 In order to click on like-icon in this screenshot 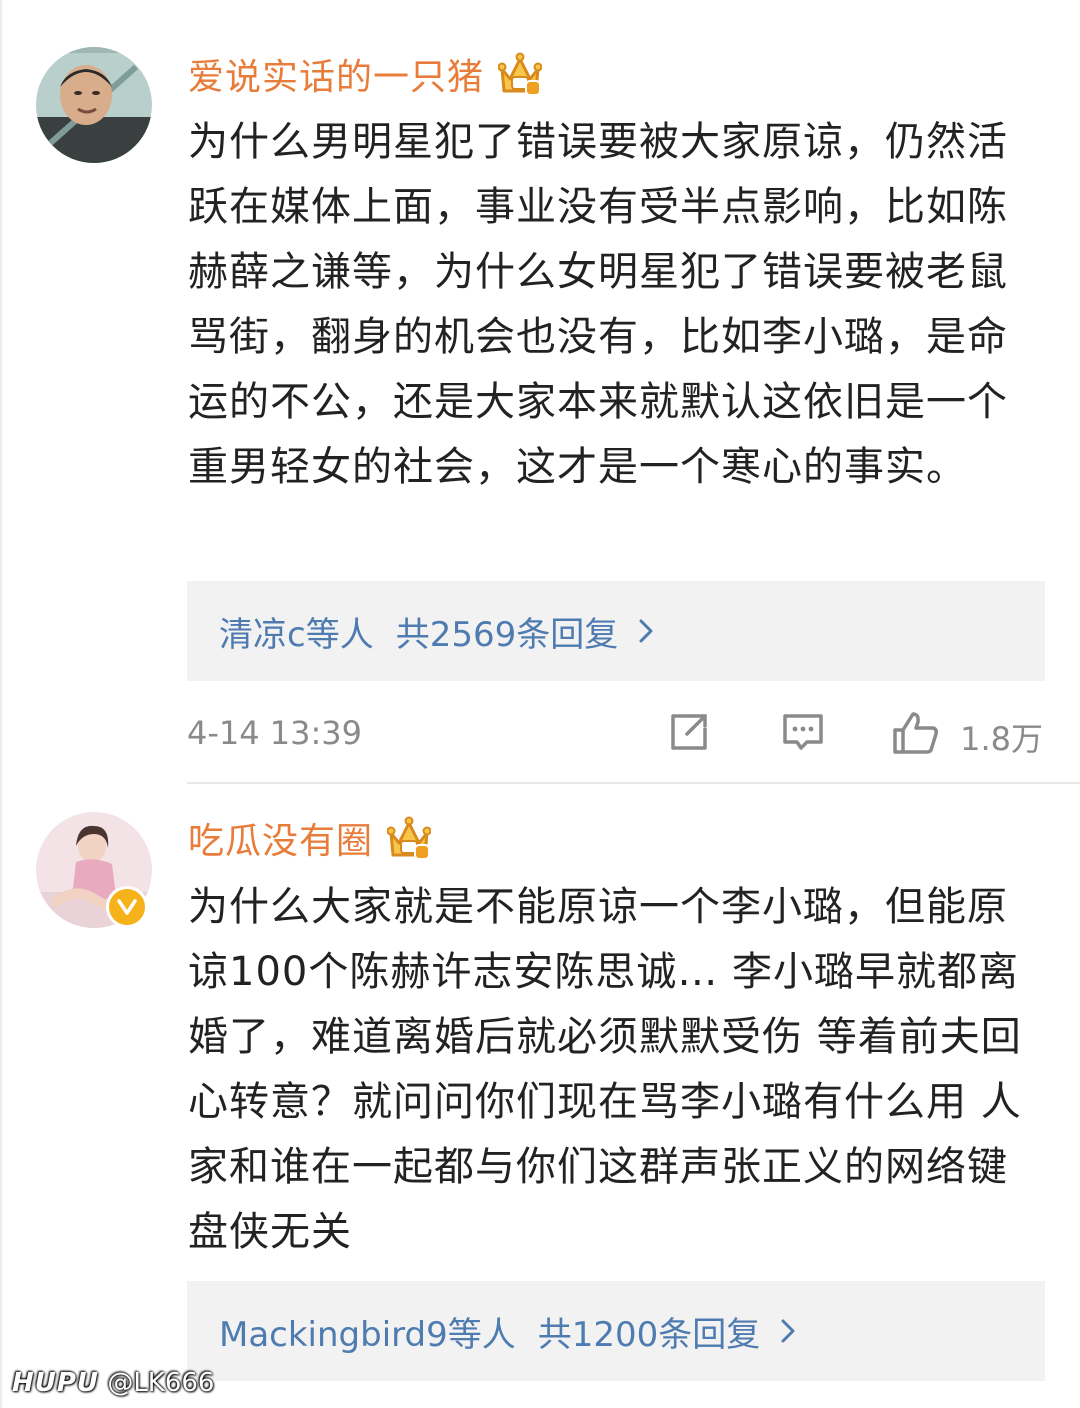, I will do `click(916, 733)`.